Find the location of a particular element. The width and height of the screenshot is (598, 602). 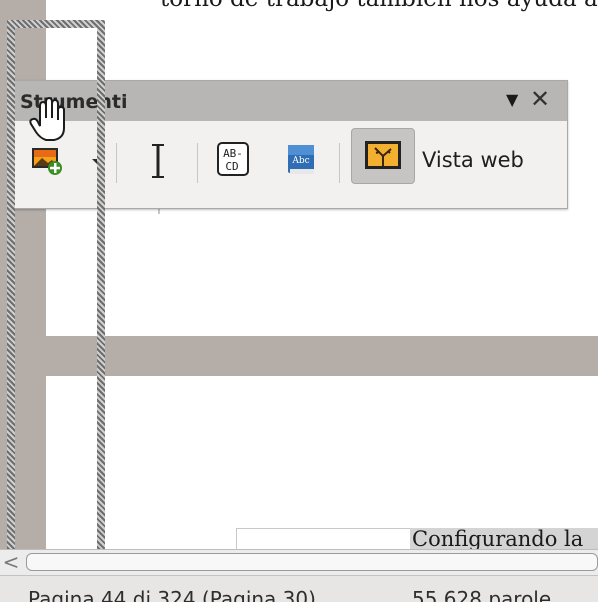

scroll-left-arrow-icon: < is located at coordinates (11, 563).